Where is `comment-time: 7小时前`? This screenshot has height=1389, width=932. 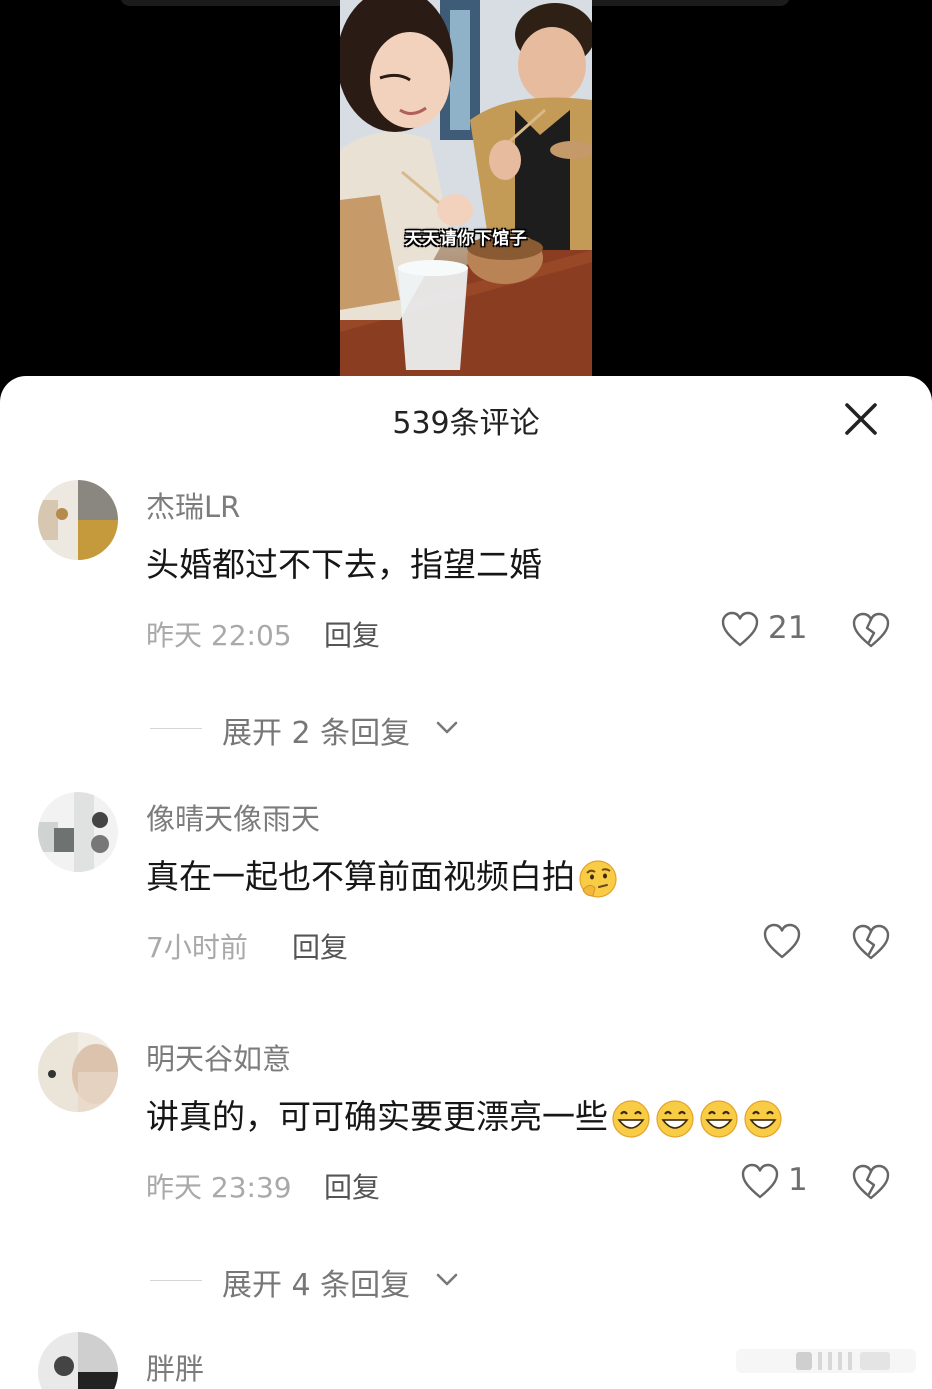 comment-time: 7小时前 is located at coordinates (197, 947).